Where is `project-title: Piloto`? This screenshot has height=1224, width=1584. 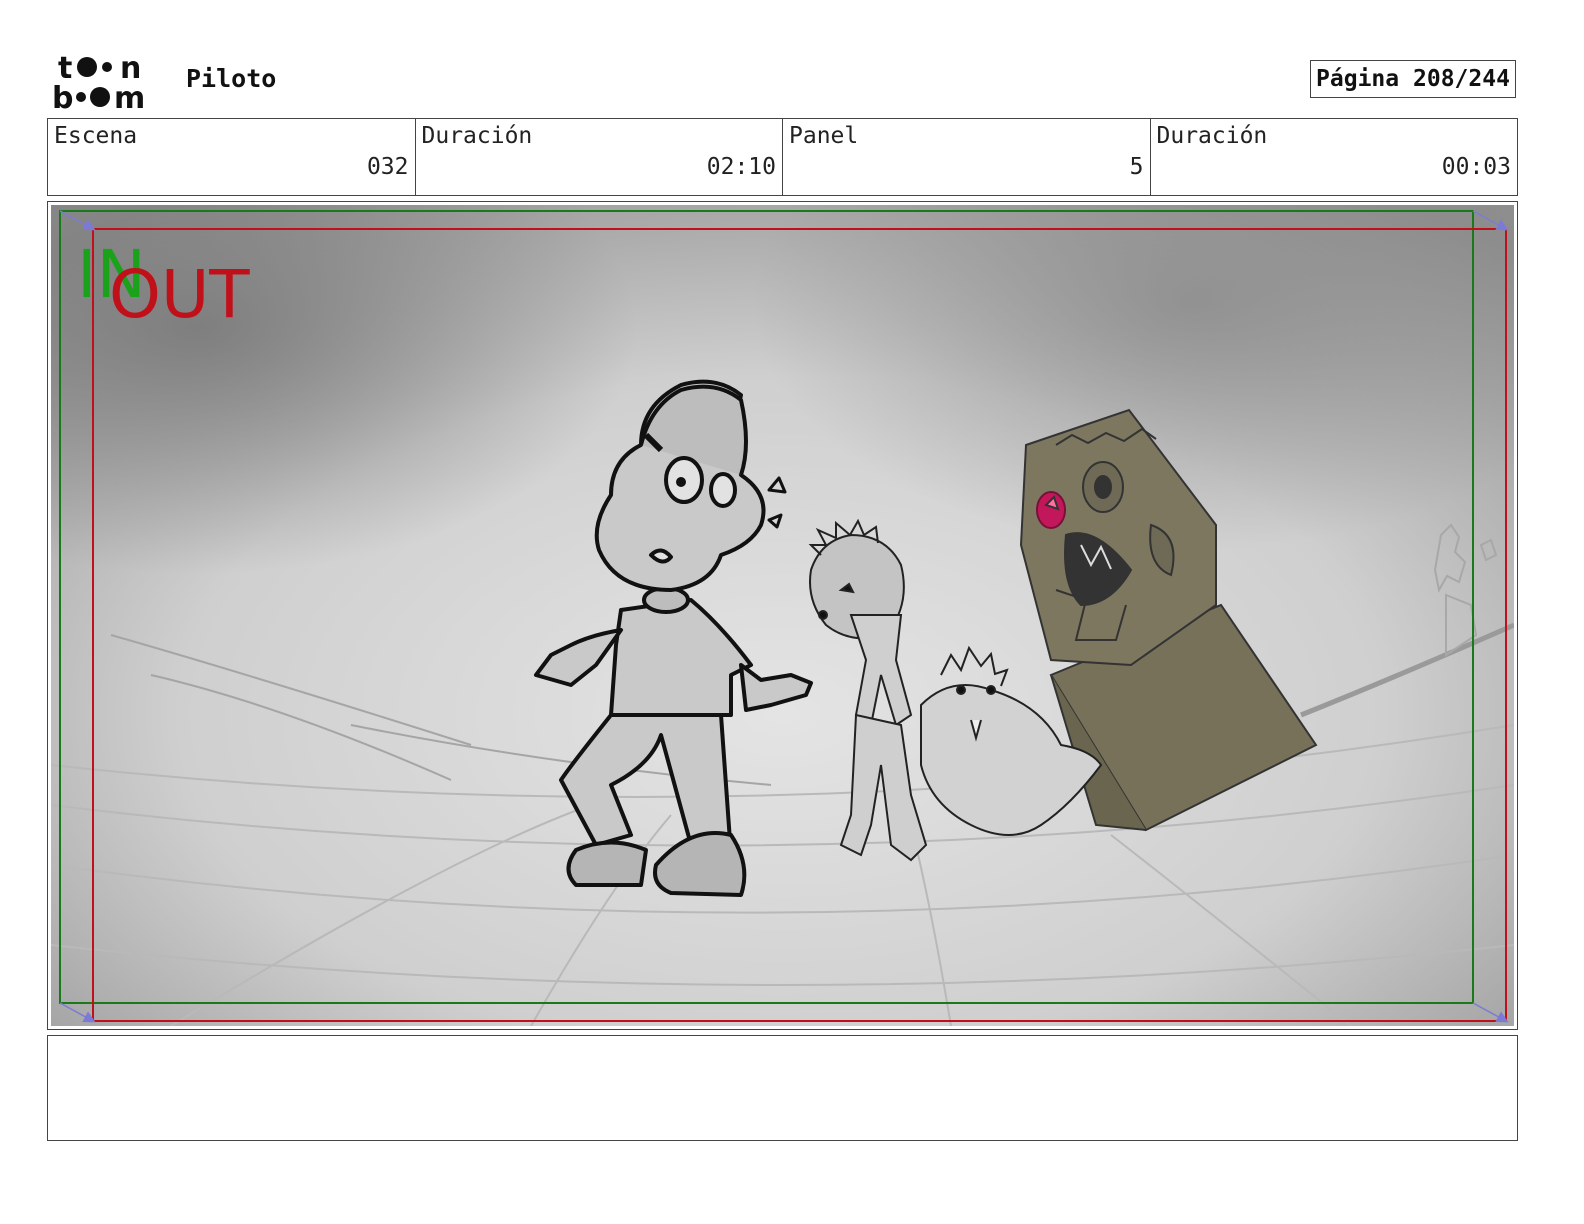 project-title: Piloto is located at coordinates (231, 78).